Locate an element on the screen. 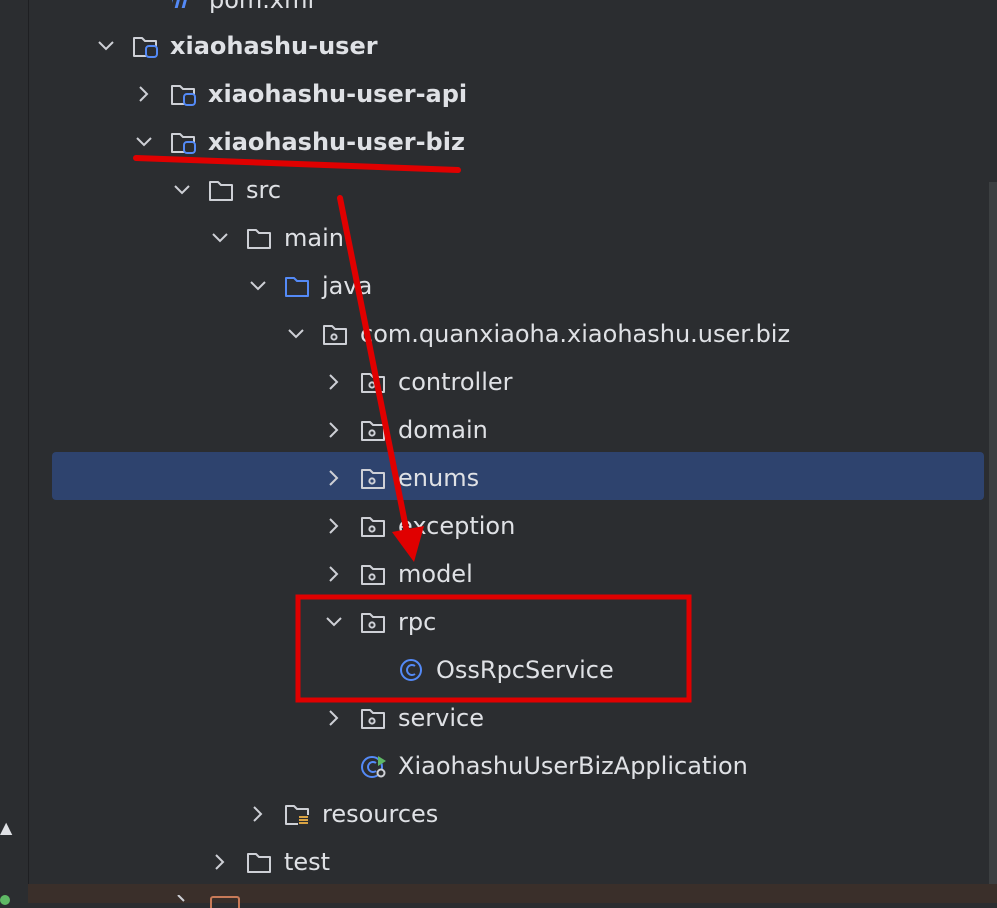  tree-row: controller is located at coordinates (498, 382).